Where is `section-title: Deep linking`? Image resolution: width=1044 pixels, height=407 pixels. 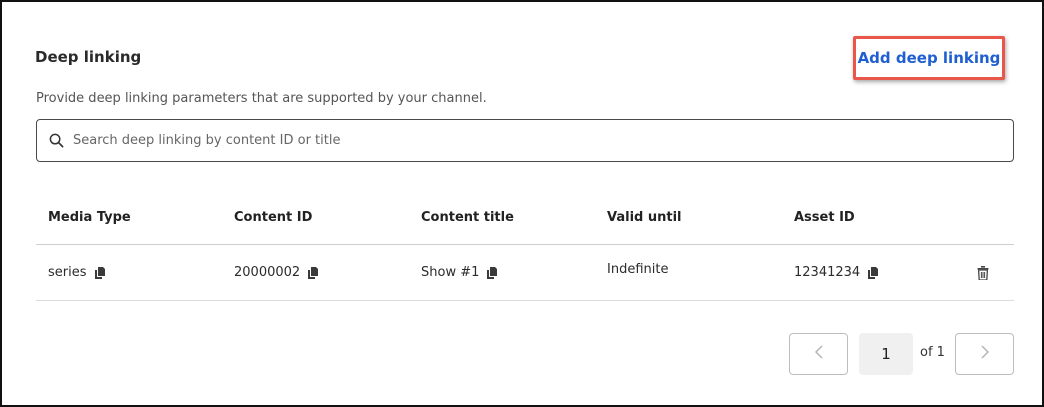
section-title: Deep linking is located at coordinates (88, 57).